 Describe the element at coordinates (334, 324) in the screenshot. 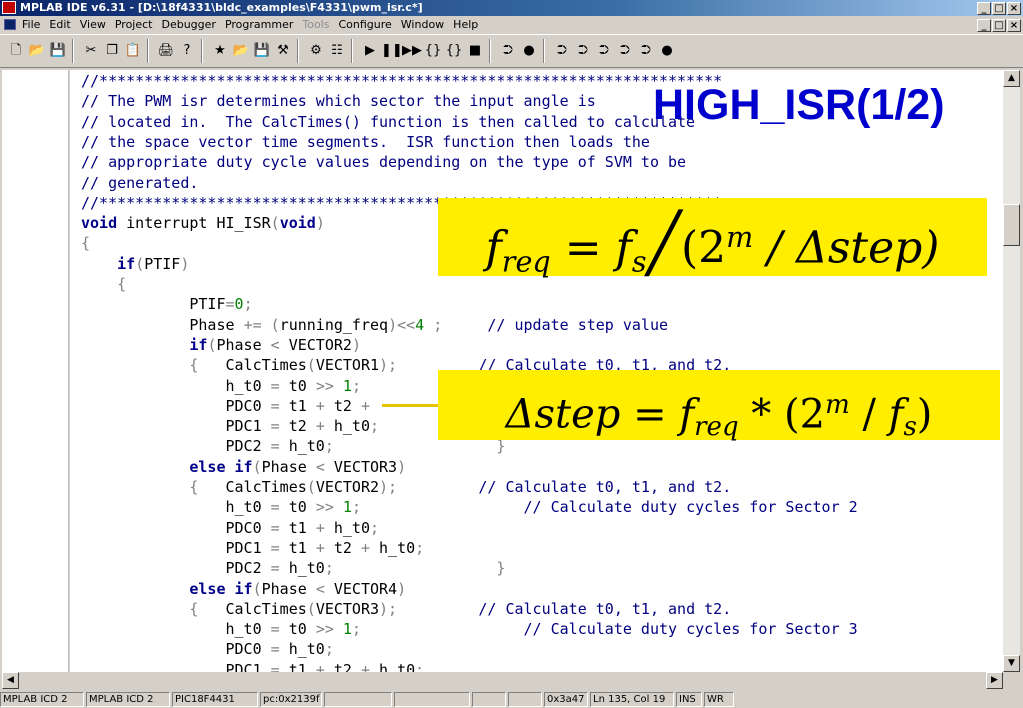

I see `code-token: running_freq` at that location.